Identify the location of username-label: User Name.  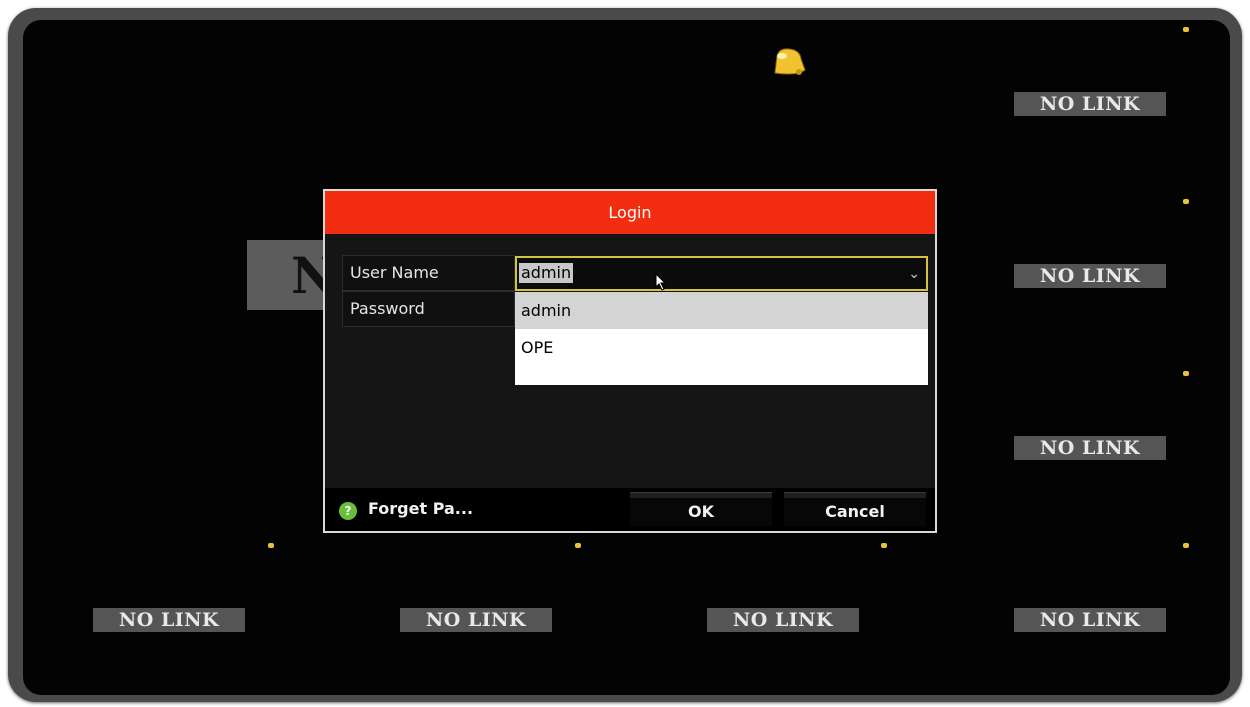
(428, 273).